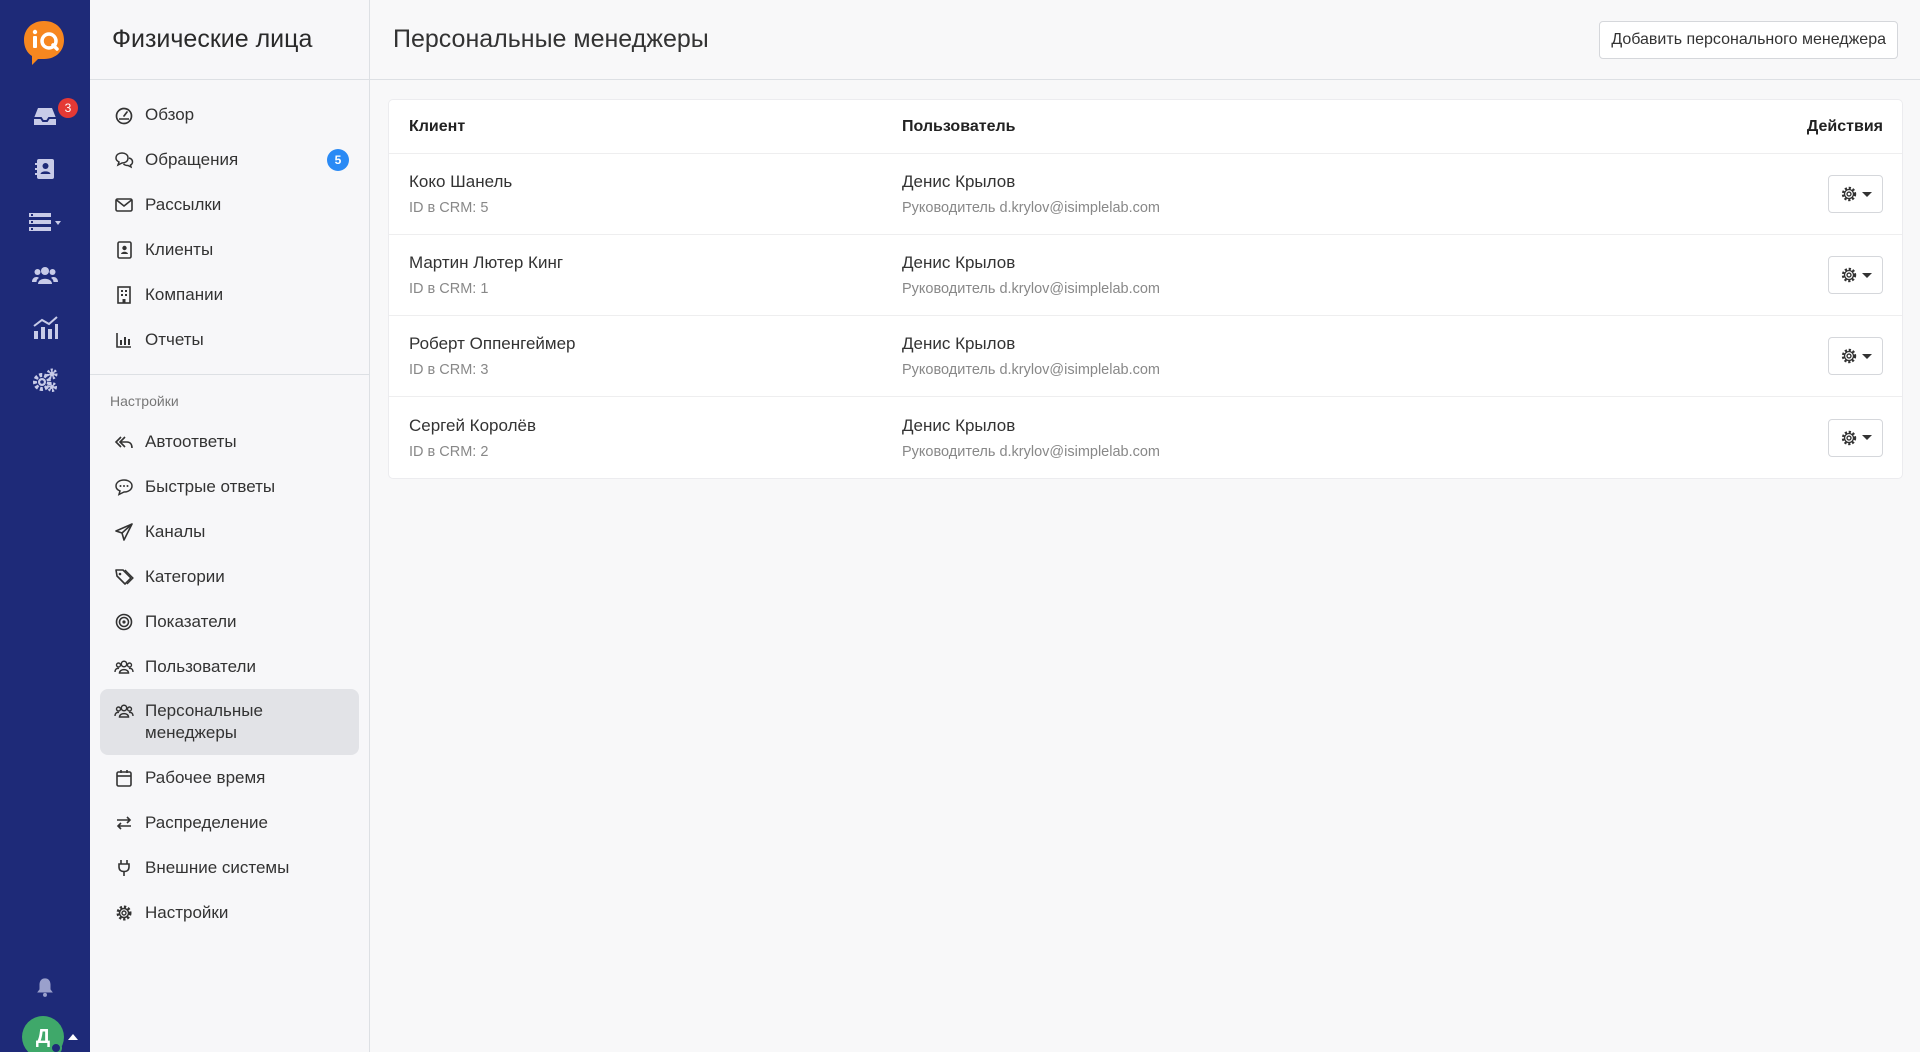 Image resolution: width=1920 pixels, height=1052 pixels. I want to click on dashboard-icon, so click(124, 115).